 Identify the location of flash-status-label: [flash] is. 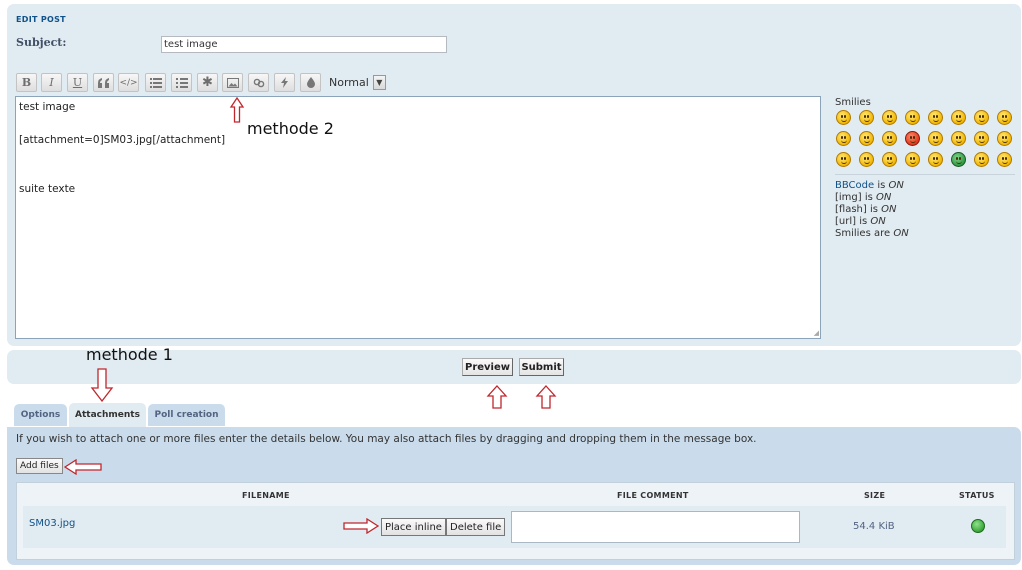
(856, 209).